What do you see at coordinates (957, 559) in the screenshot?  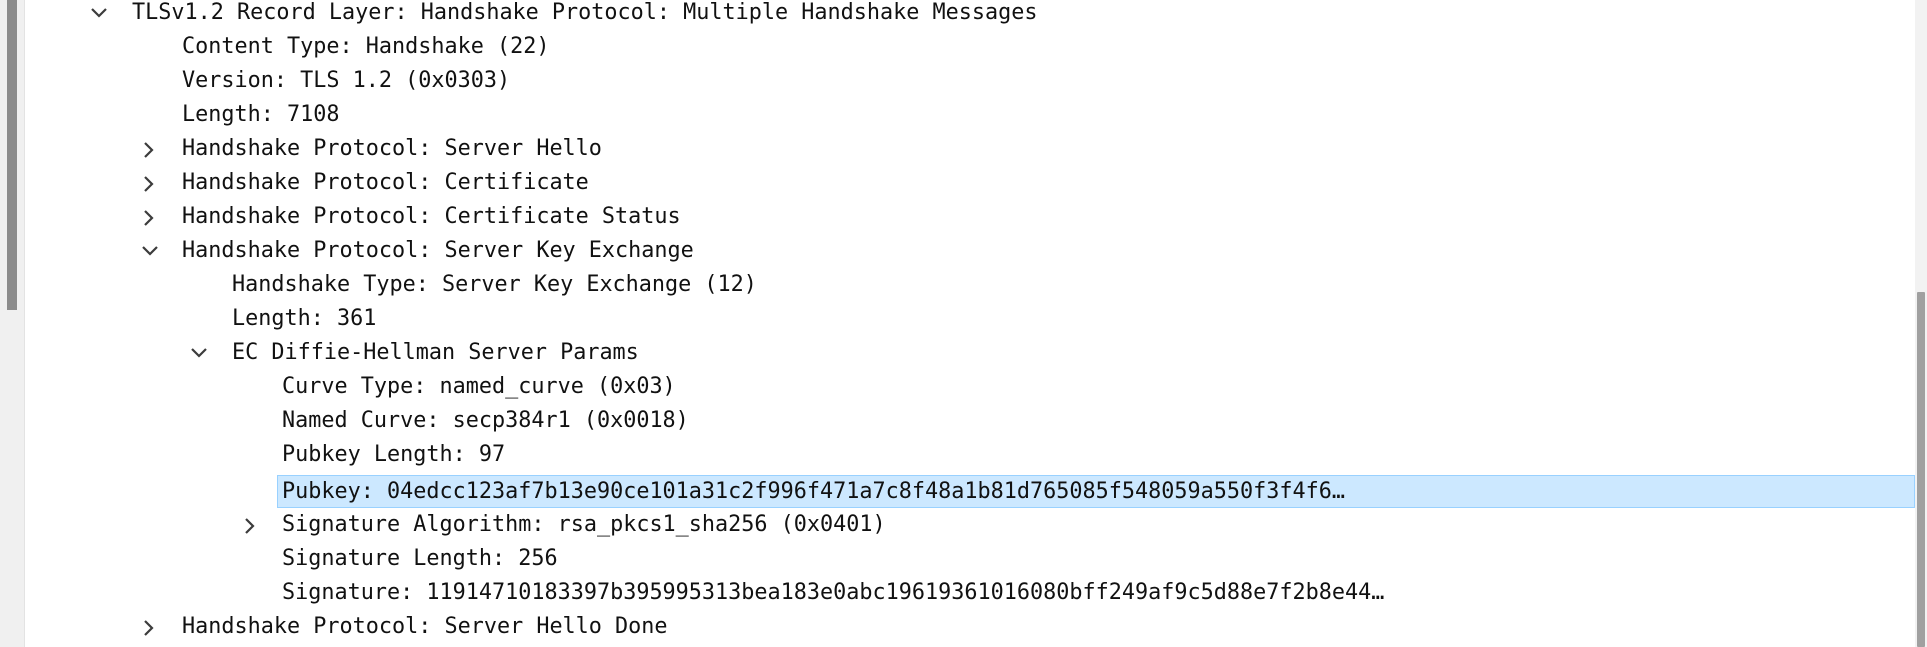 I see `tree-row-signature-length: Signature Length: 256` at bounding box center [957, 559].